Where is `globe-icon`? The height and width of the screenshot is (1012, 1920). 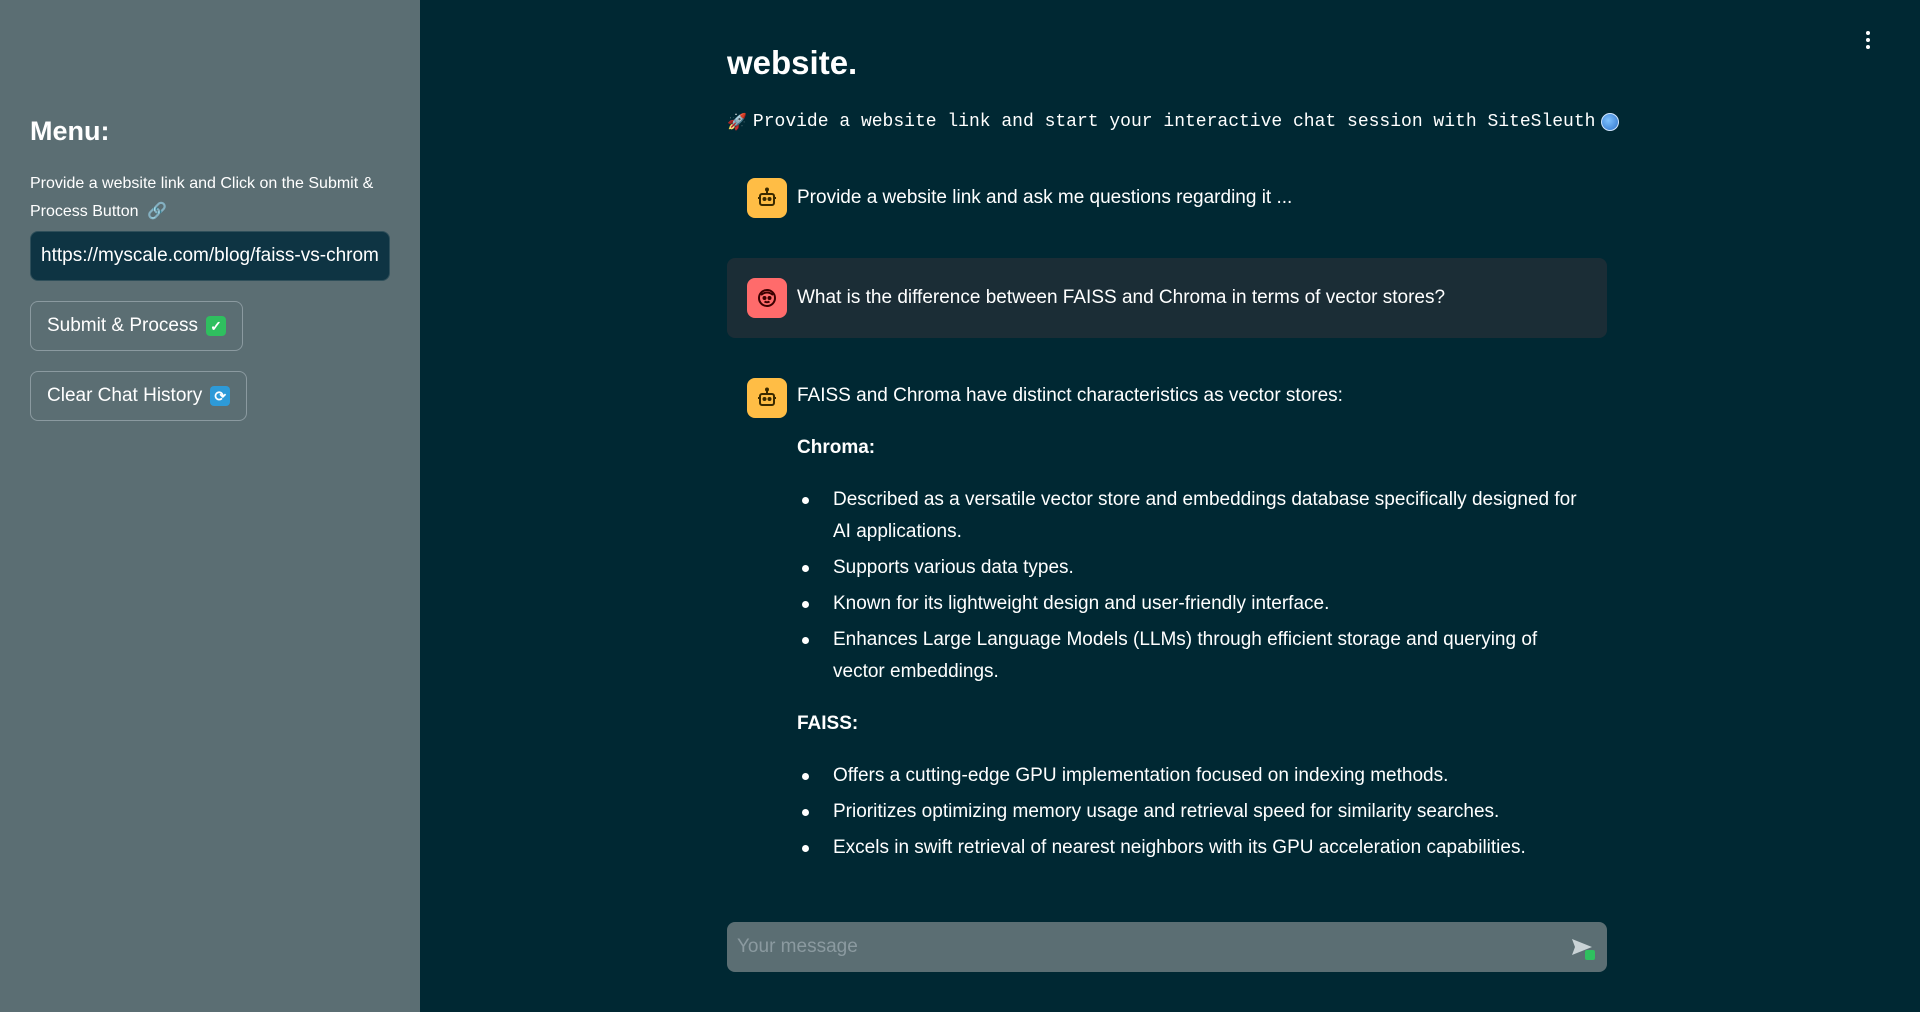 globe-icon is located at coordinates (1610, 122).